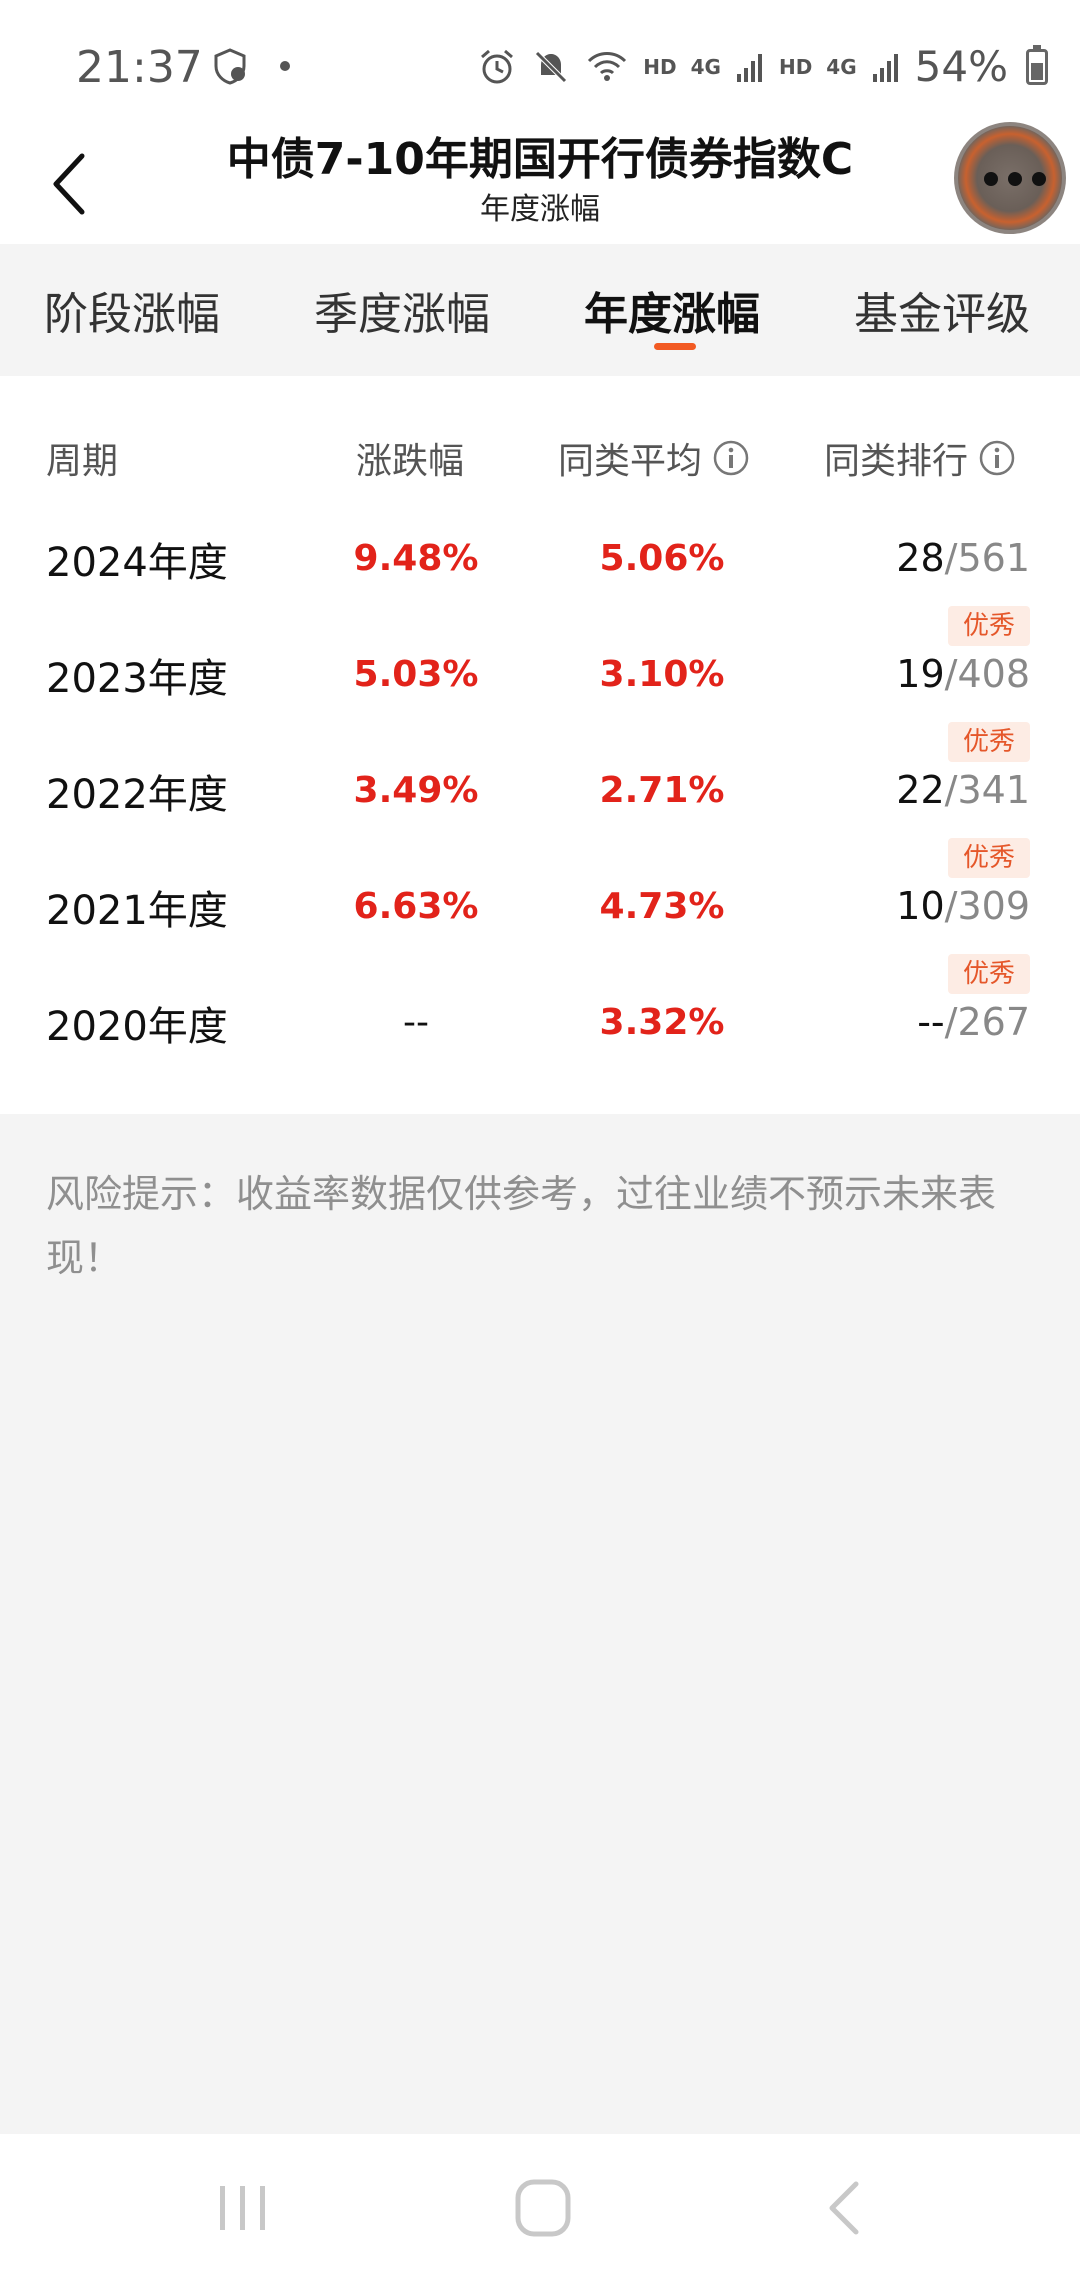 The width and height of the screenshot is (1080, 2280). I want to click on rank-value: --, so click(931, 1022).